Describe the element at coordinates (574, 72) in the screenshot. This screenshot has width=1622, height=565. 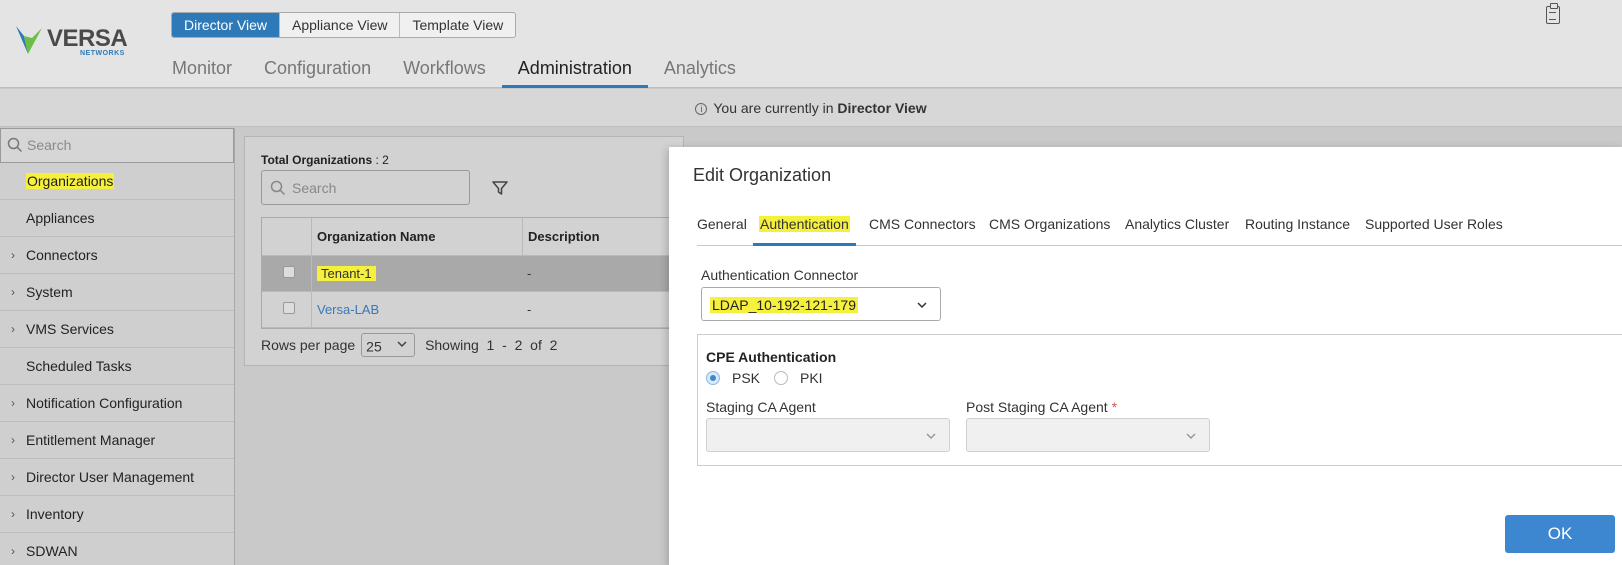
I see `nav-administration: Administration` at that location.